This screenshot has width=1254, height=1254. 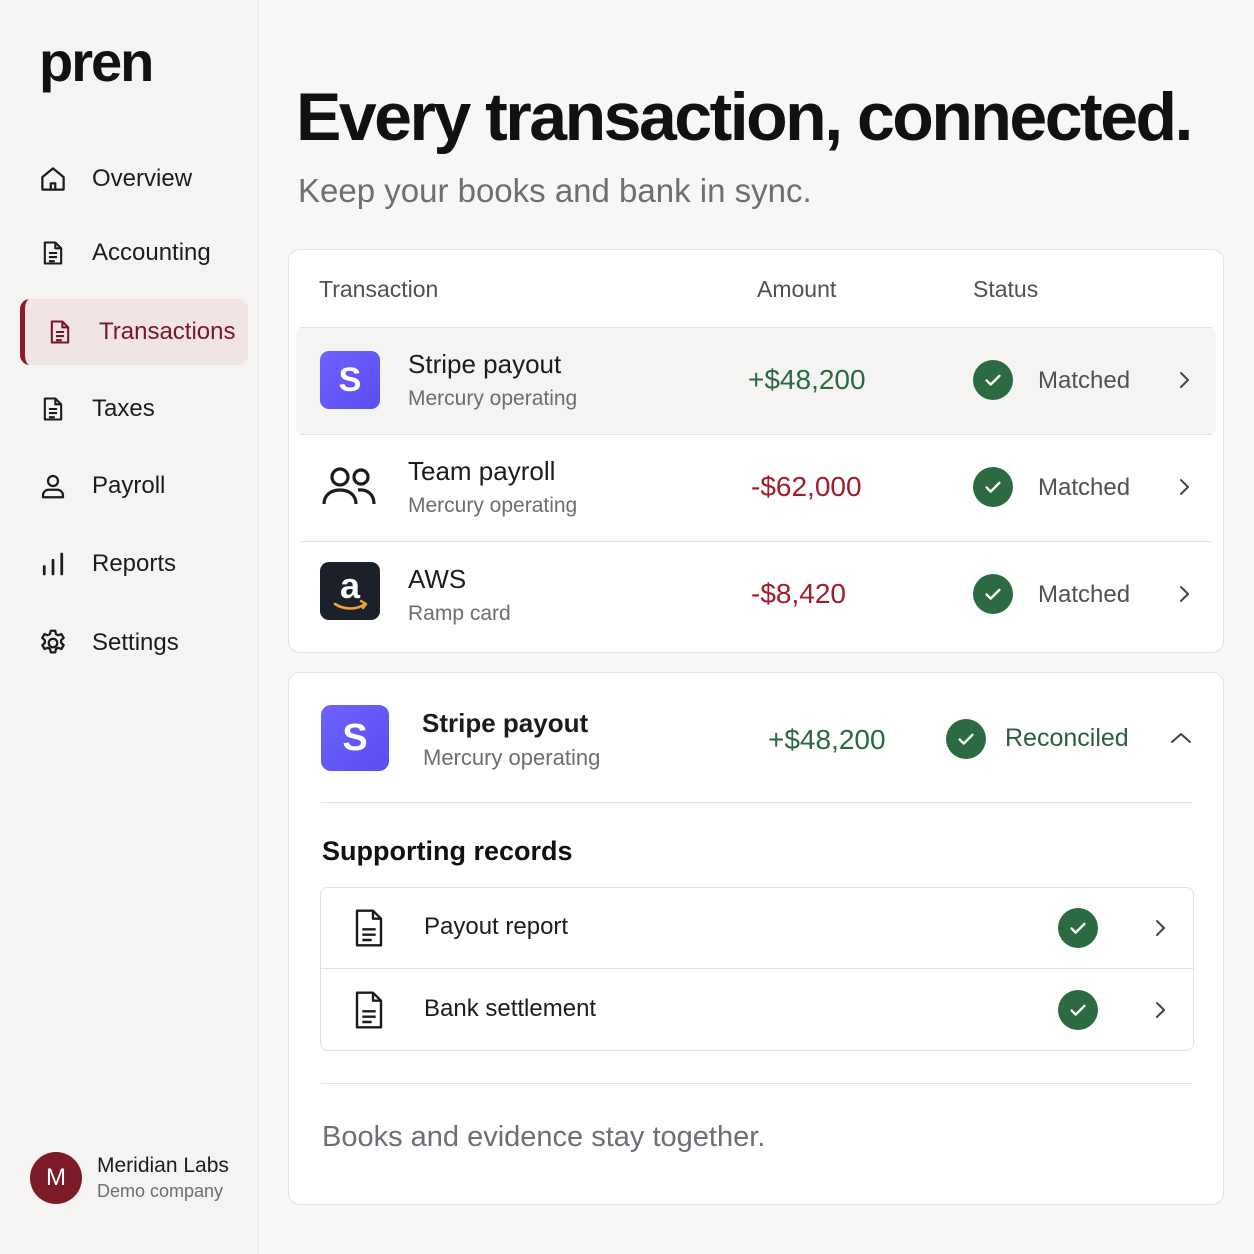 I want to click on transaction-name: Team payroll, so click(x=482, y=471).